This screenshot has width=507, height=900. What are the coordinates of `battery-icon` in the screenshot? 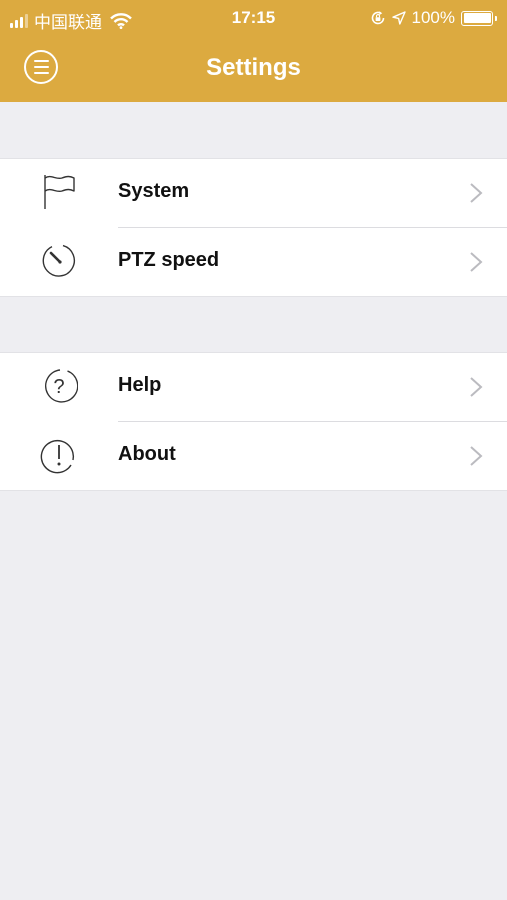 It's located at (477, 18).